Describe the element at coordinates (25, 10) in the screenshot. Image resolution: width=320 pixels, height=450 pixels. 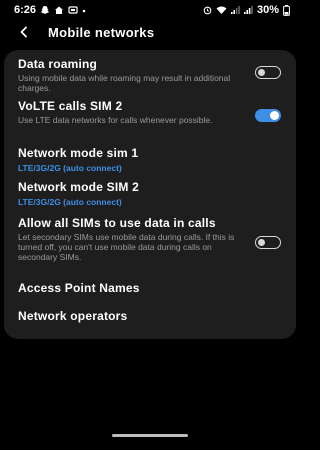
I see `status-time: 6:26` at that location.